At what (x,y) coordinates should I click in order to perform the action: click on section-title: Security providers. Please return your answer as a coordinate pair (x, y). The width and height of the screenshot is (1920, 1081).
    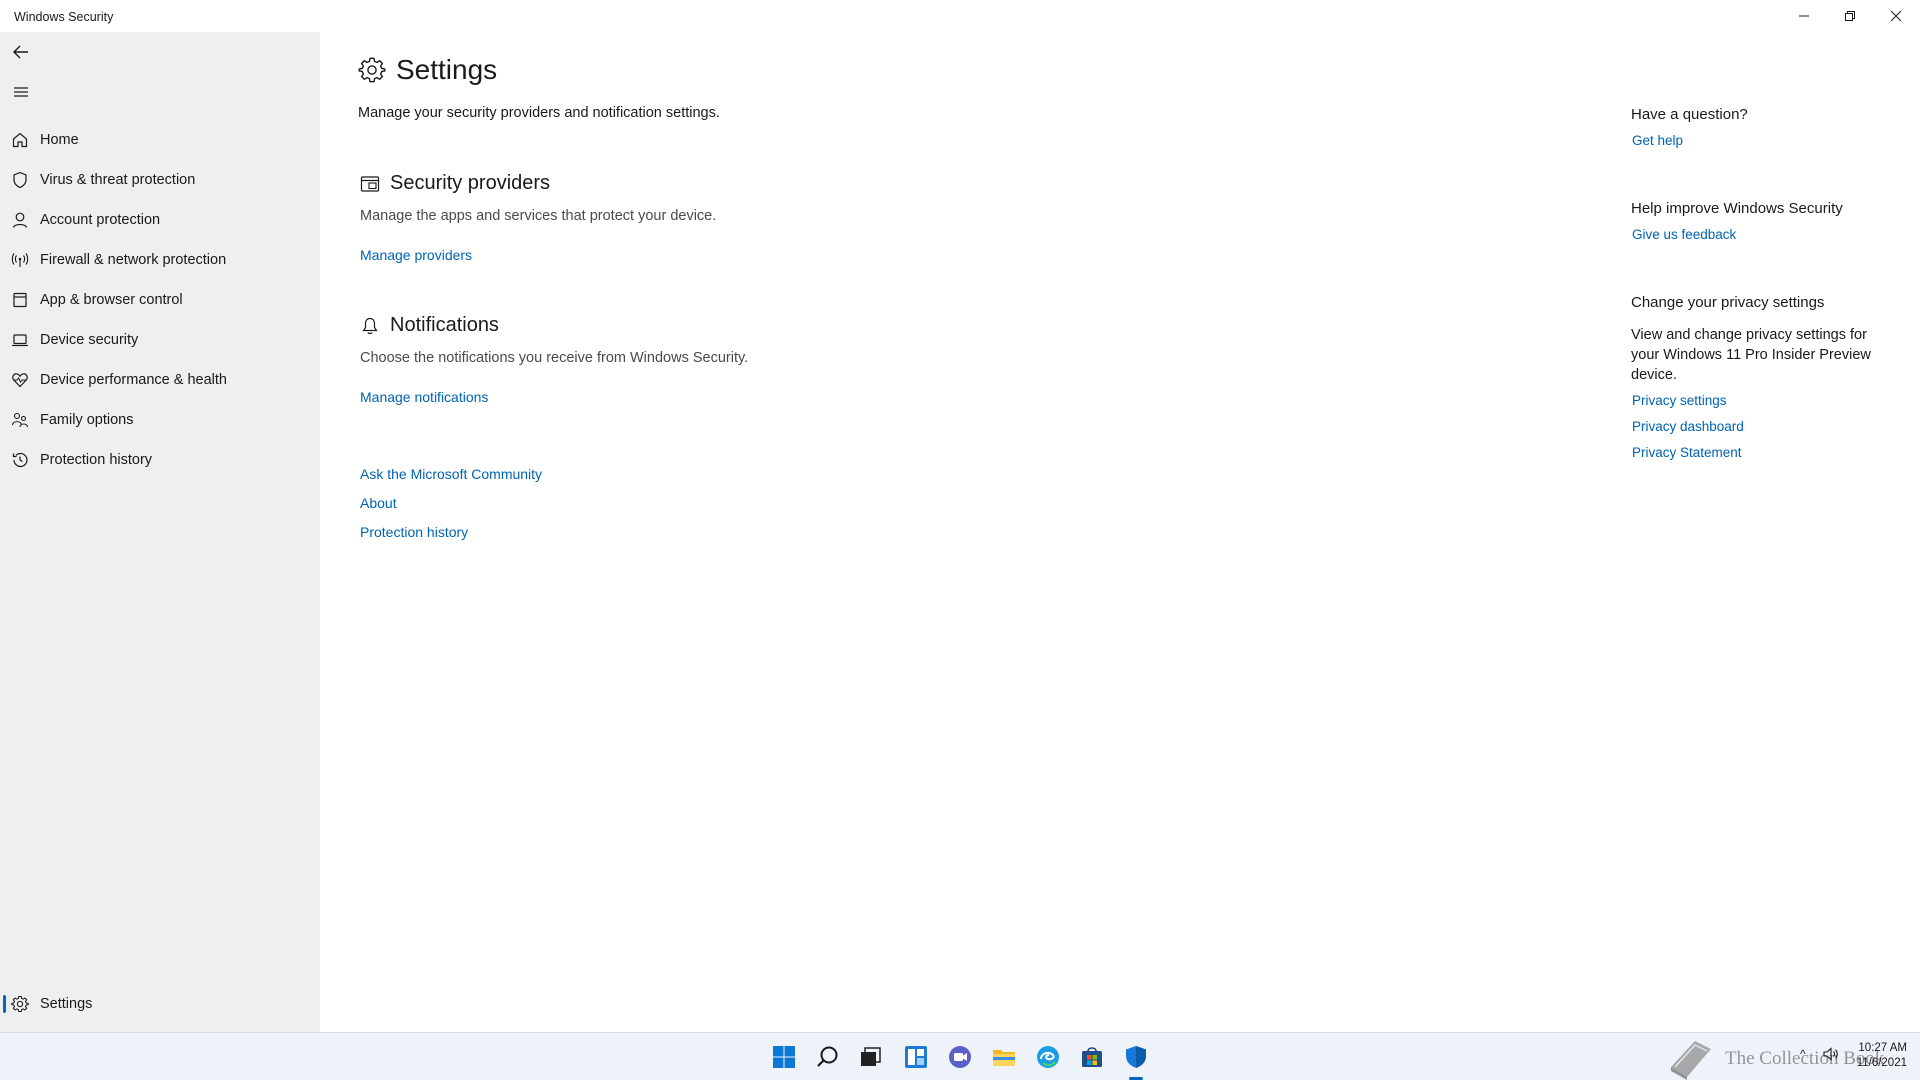
    Looking at the image, I should click on (470, 183).